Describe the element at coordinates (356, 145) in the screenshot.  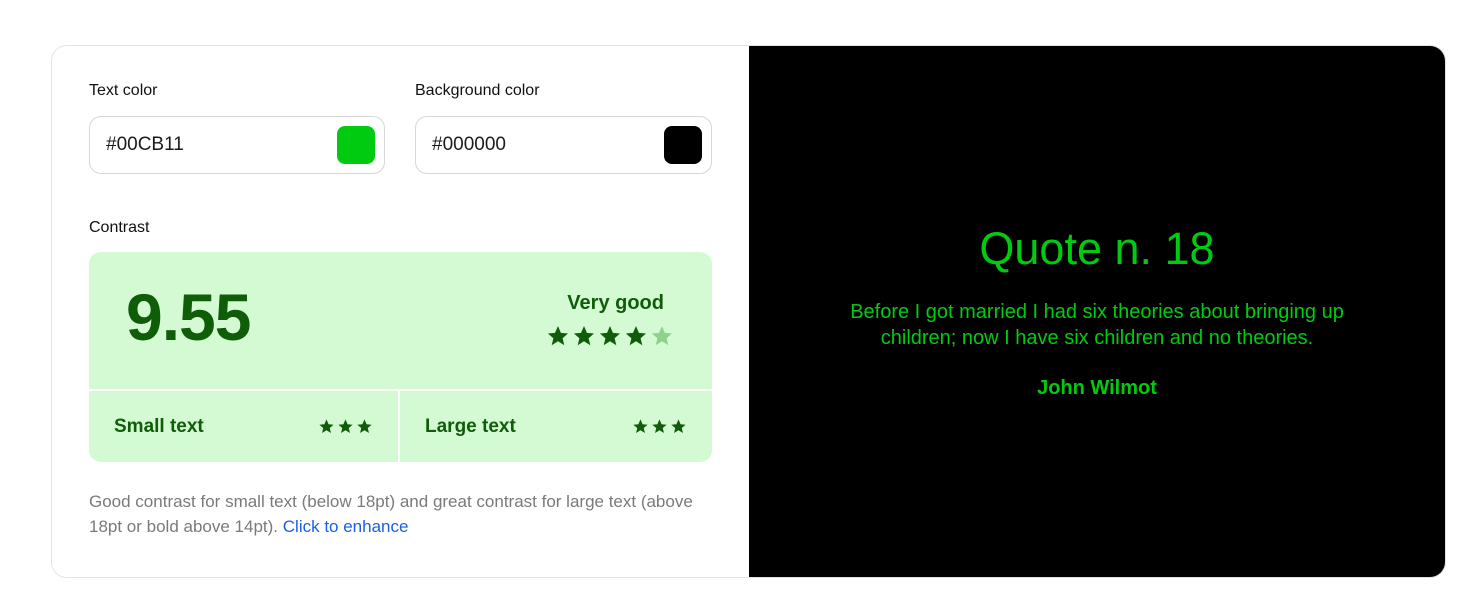
I see `text-color-swatch-icon` at that location.